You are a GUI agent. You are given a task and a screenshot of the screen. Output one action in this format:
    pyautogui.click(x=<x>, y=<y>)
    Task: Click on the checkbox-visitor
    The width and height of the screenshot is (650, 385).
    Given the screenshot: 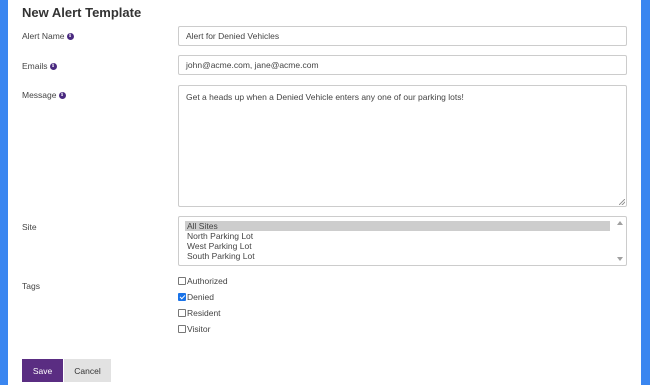 What is the action you would take?
    pyautogui.click(x=182, y=329)
    